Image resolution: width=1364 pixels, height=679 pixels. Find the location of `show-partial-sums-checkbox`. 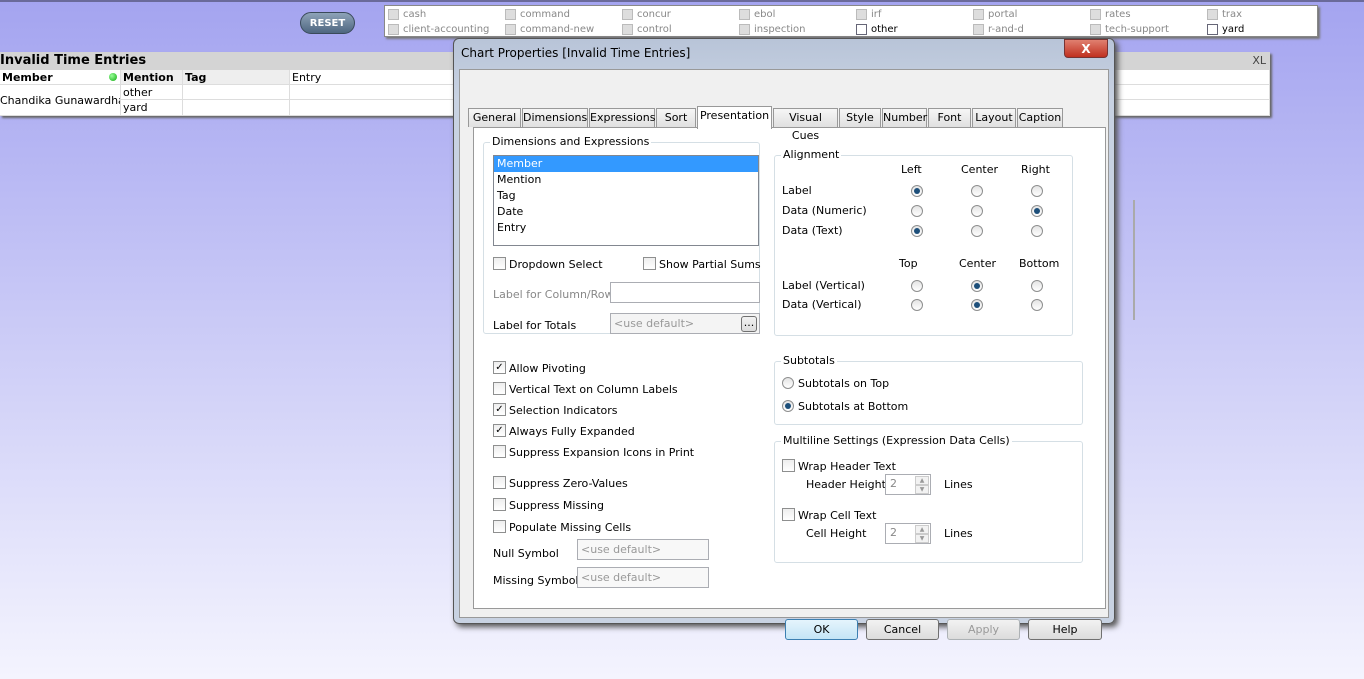

show-partial-sums-checkbox is located at coordinates (649, 263).